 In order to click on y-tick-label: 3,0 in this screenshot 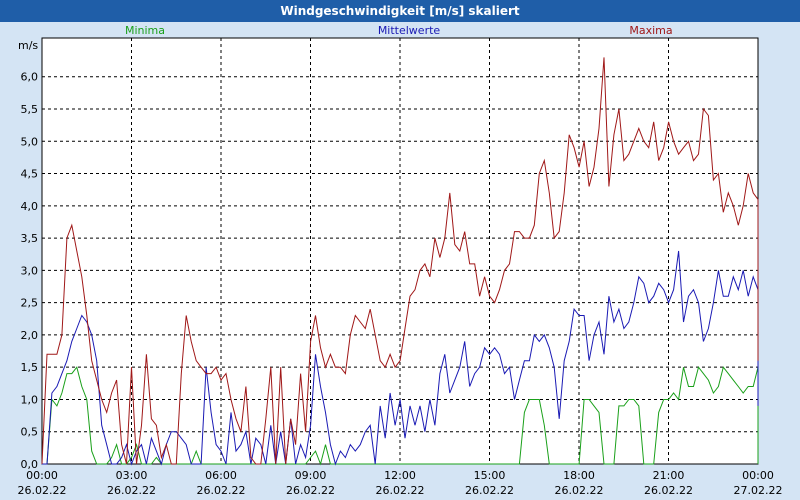, I will do `click(30, 270)`.